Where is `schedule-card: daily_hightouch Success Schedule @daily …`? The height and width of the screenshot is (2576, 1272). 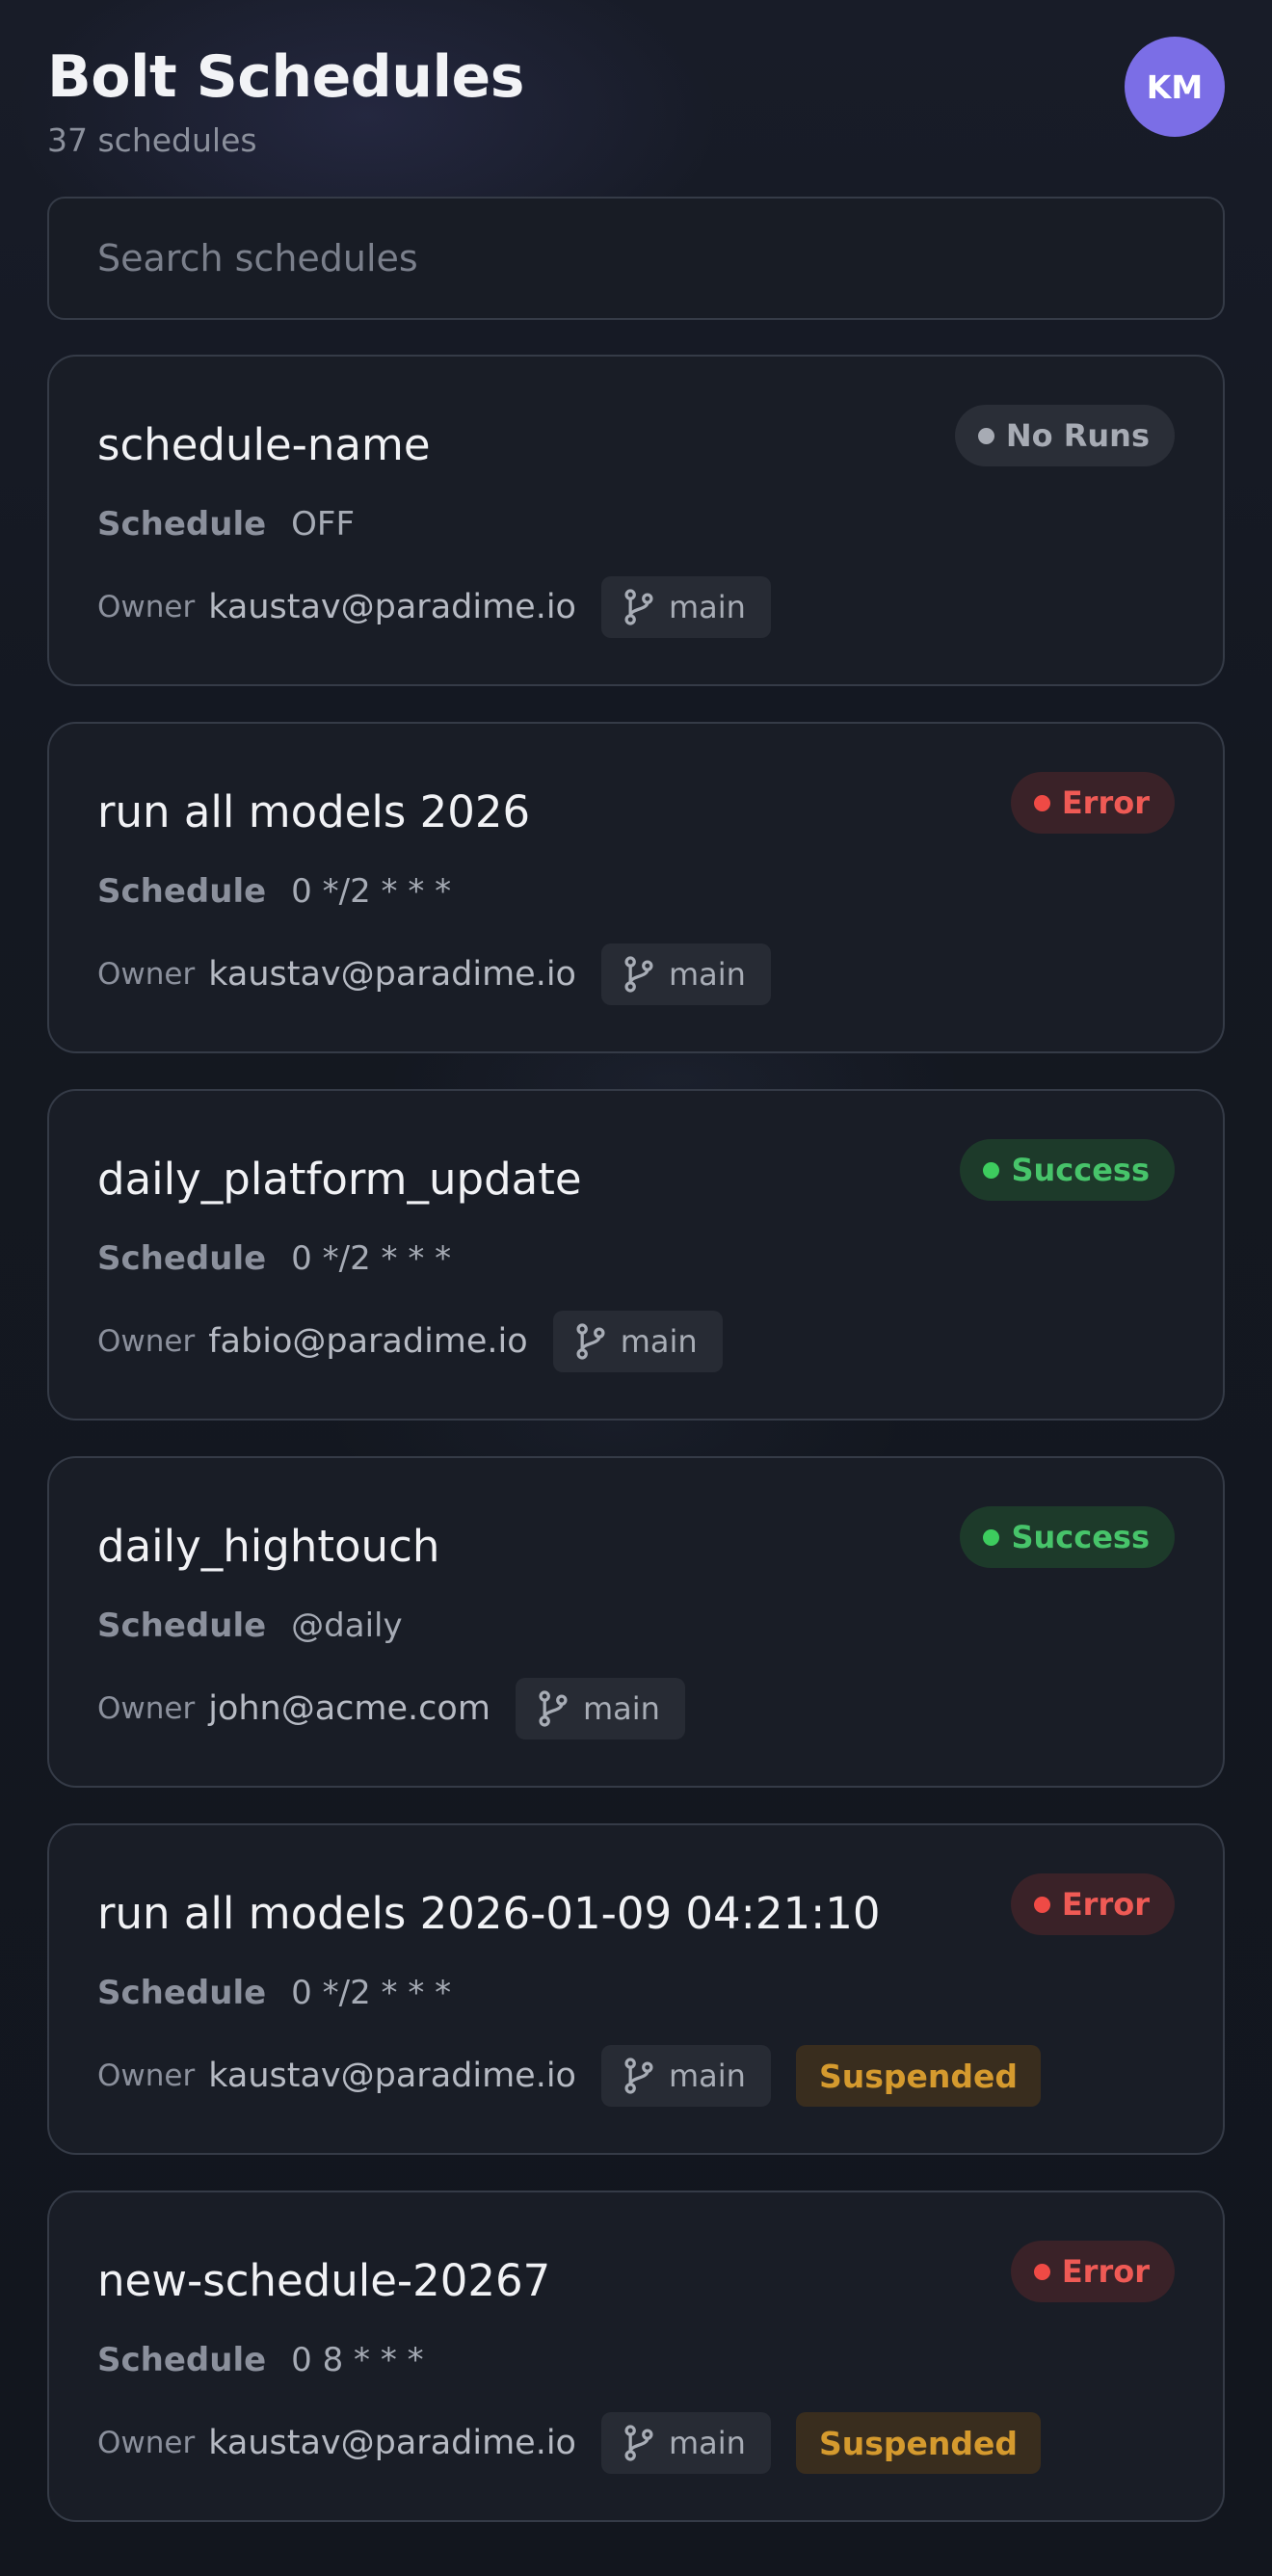 schedule-card: daily_hightouch Success Schedule @daily … is located at coordinates (636, 1622).